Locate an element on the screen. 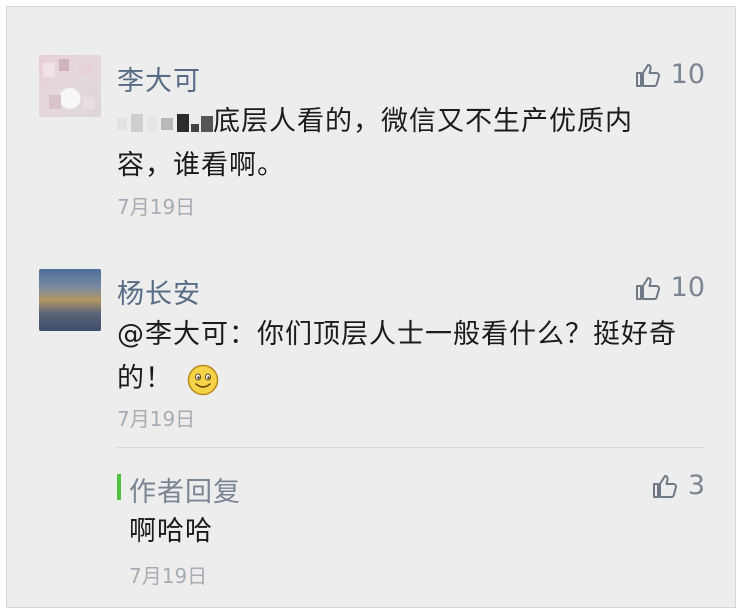 This screenshot has width=744, height=616. like-button: 3 is located at coordinates (678, 485).